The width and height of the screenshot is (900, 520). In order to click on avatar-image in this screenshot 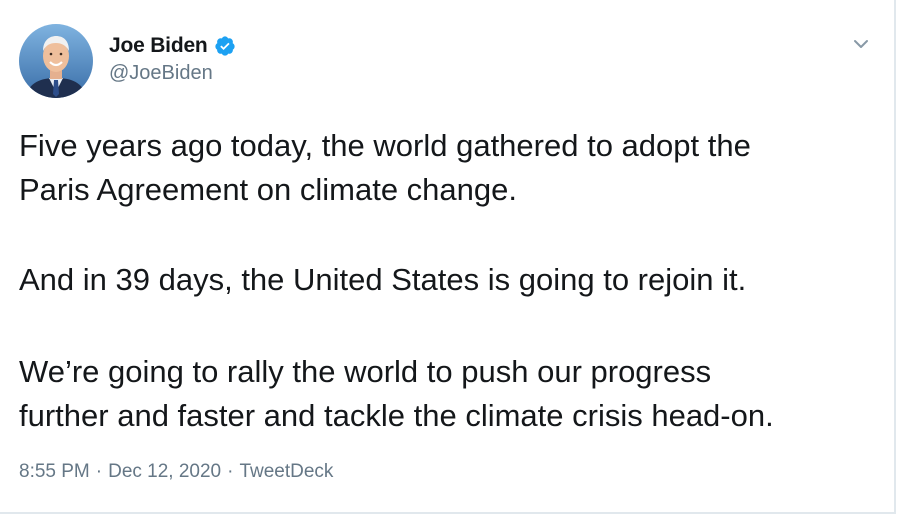, I will do `click(56, 61)`.